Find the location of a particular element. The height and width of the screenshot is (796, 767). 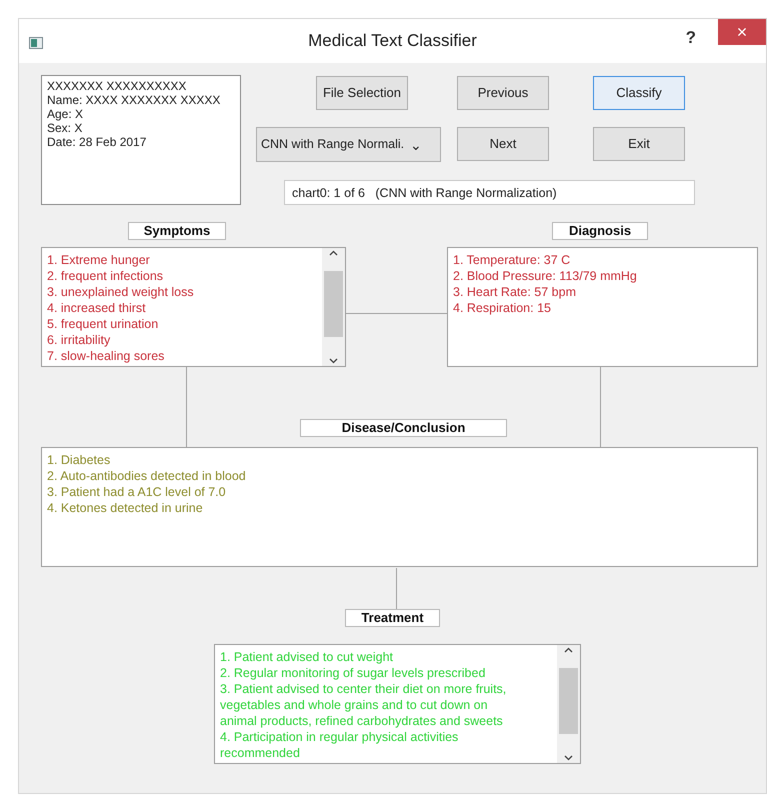

list-item: 4. Ketones detected in urine is located at coordinates (125, 508).